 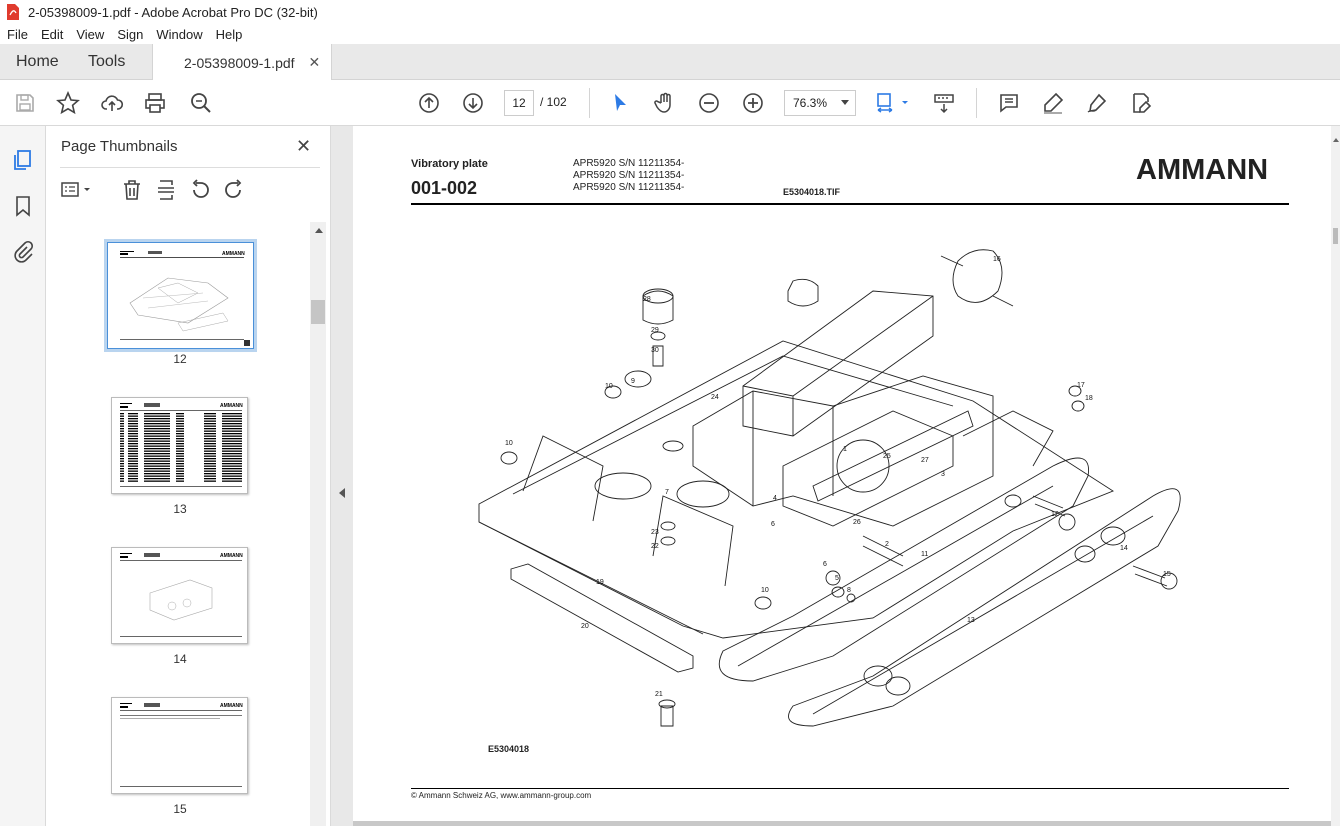 I want to click on save-button, so click(x=25, y=103).